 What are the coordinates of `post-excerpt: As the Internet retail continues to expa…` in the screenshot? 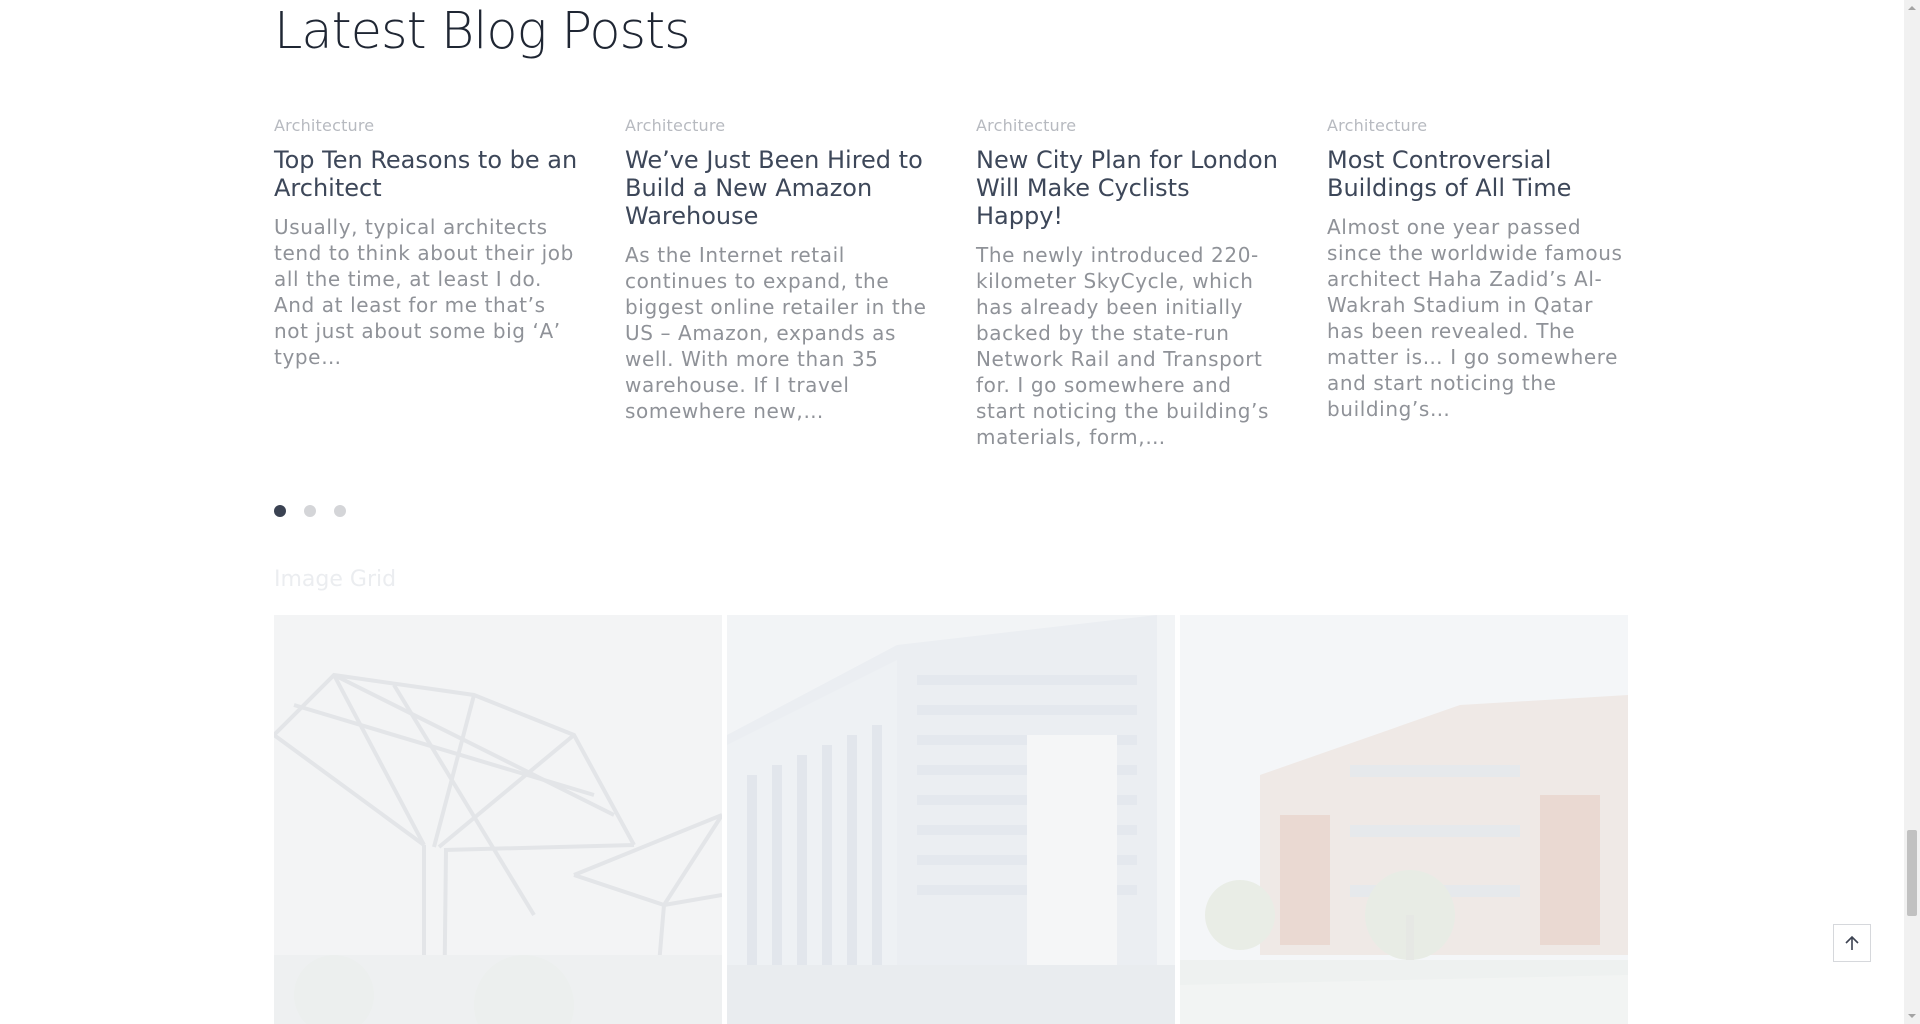 It's located at (776, 333).